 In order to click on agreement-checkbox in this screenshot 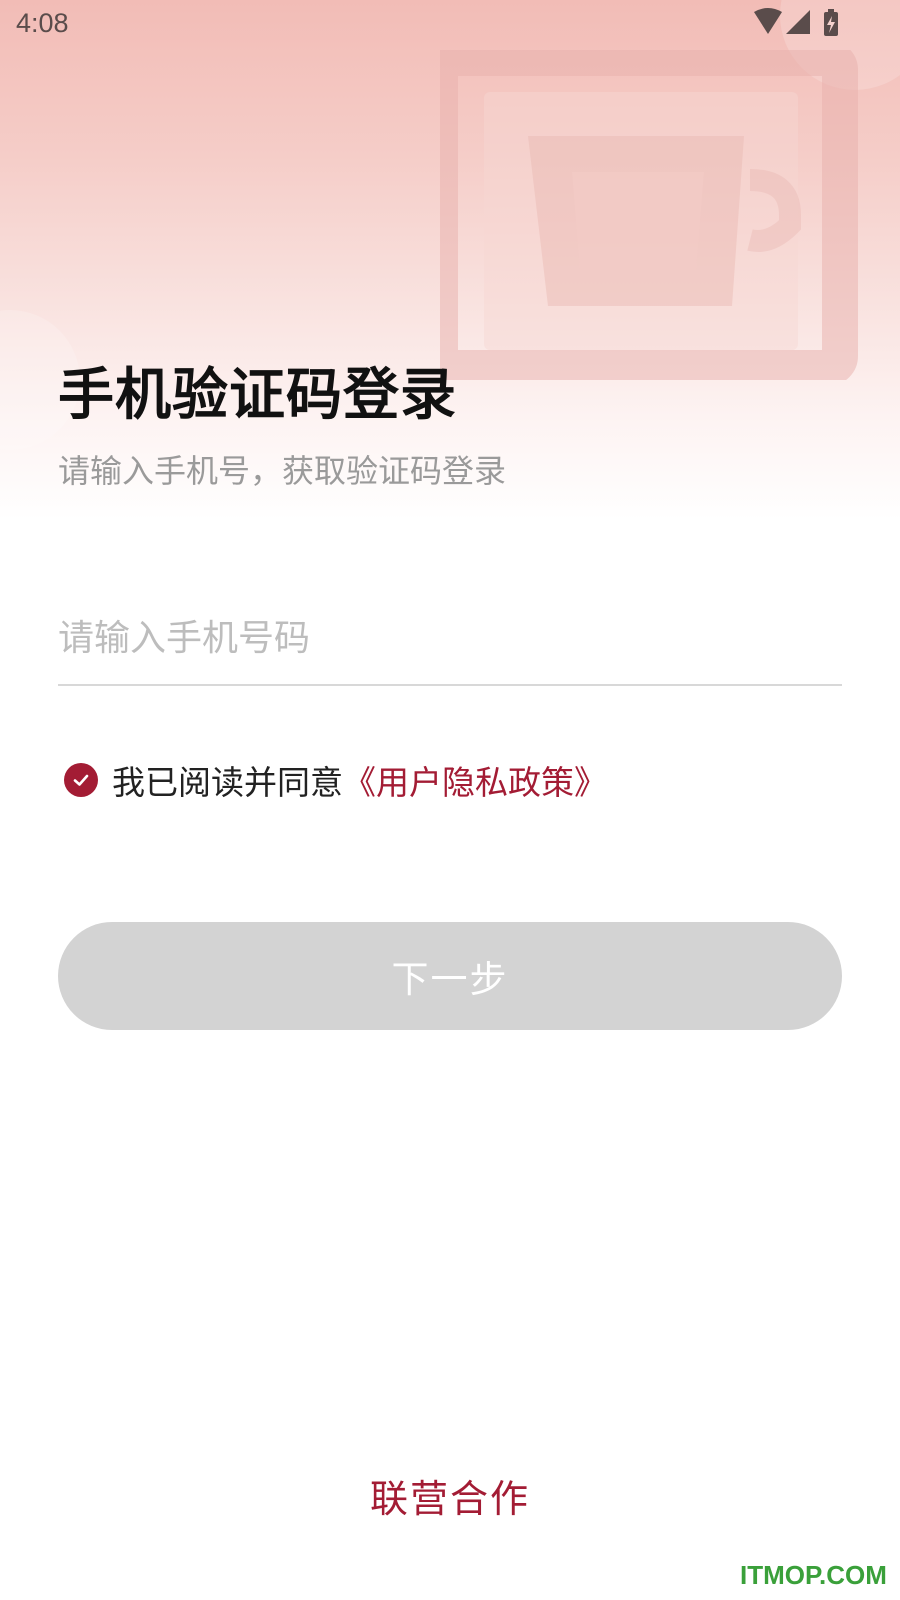, I will do `click(81, 780)`.